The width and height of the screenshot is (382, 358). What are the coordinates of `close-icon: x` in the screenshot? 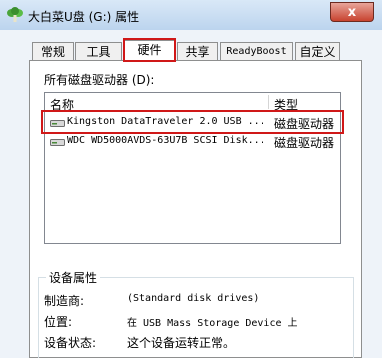 It's located at (352, 12).